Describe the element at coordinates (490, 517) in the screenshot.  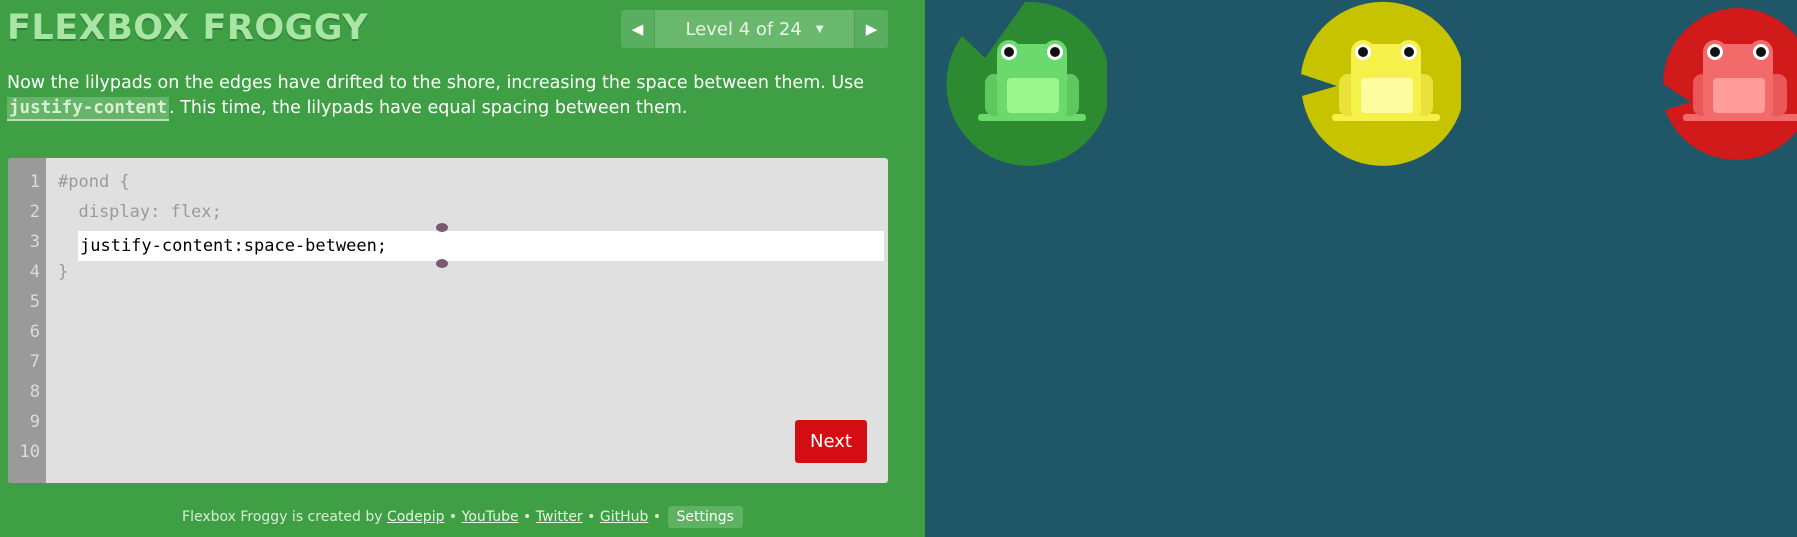
I see `youtube-link: YouTube` at that location.